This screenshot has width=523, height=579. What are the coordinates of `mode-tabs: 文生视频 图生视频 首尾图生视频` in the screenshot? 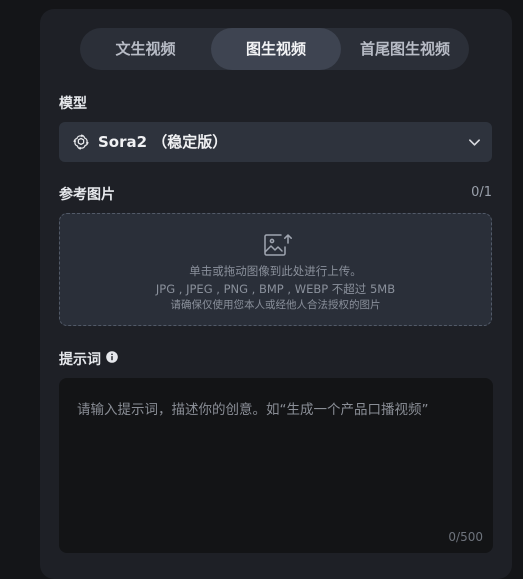 It's located at (274, 49).